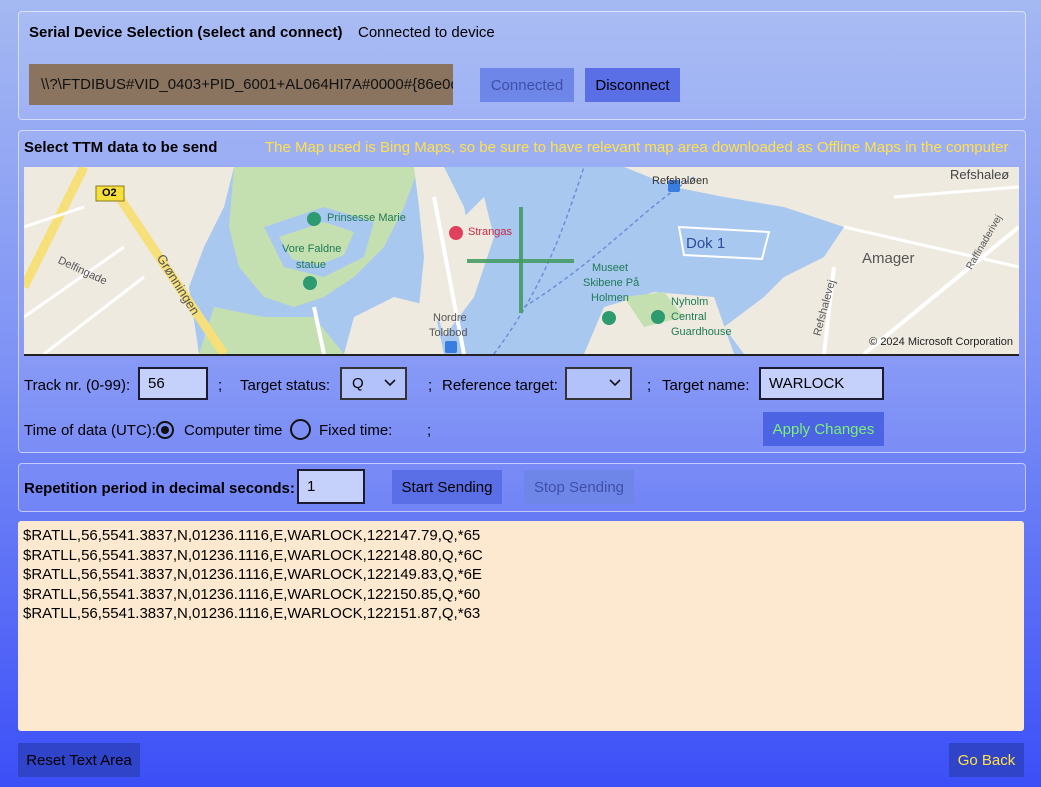  I want to click on computer-time-label: Computer time, so click(233, 430).